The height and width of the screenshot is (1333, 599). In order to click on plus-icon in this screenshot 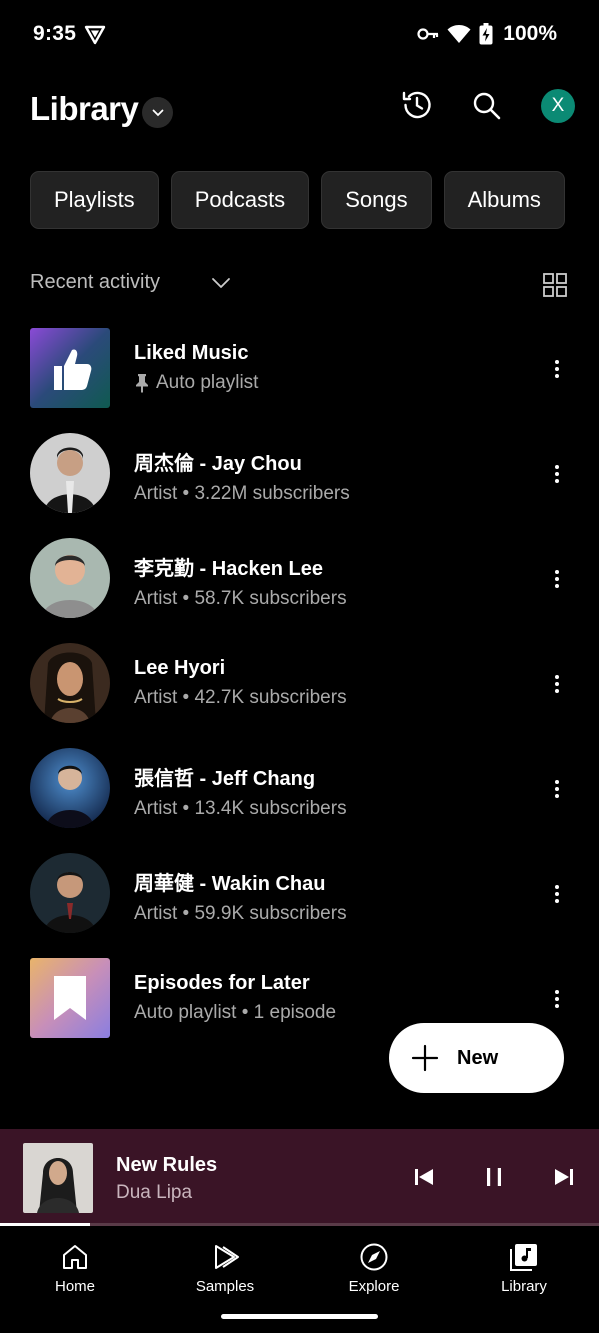, I will do `click(425, 1058)`.